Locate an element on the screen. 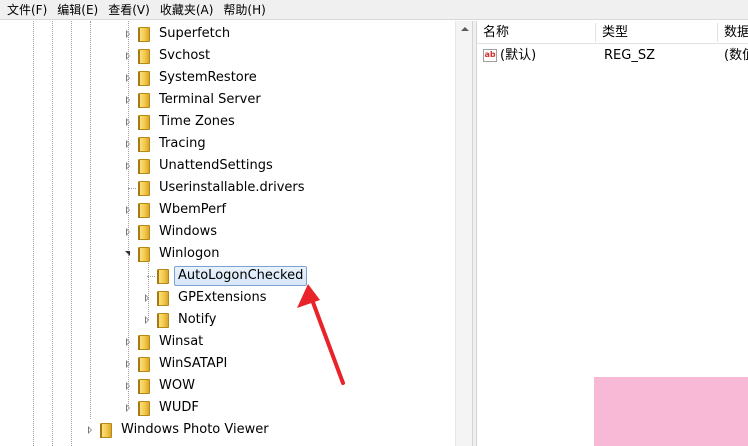 Image resolution: width=748 pixels, height=446 pixels. scroll-up-arrow-icon is located at coordinates (464, 29).